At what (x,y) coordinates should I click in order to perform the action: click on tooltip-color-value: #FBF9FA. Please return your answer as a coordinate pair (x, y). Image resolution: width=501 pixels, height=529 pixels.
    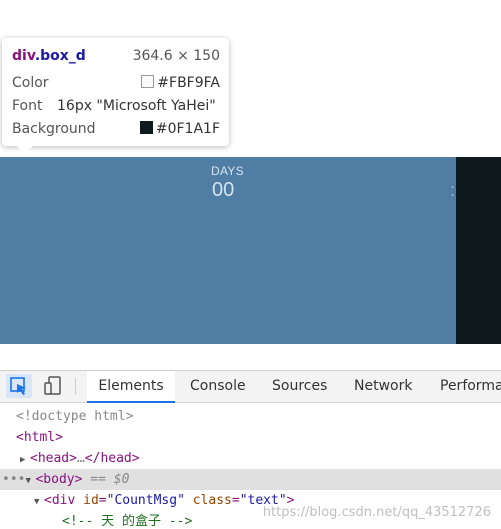
    Looking at the image, I should click on (188, 83).